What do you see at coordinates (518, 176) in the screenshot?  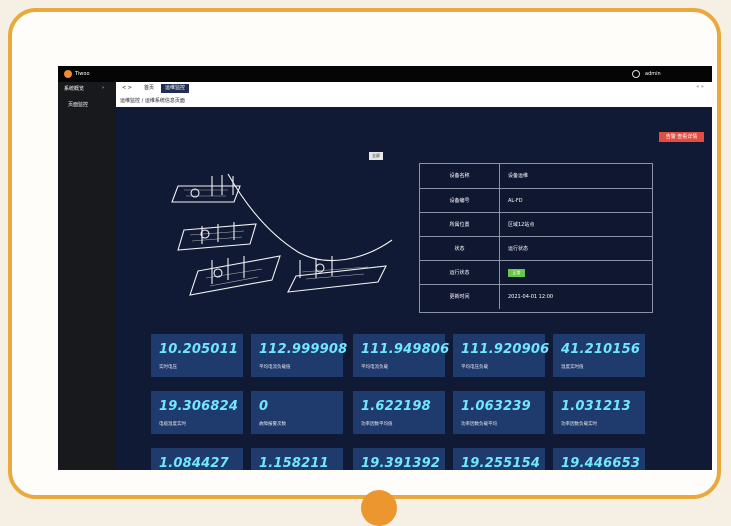 I see `info-value: 设备运维` at bounding box center [518, 176].